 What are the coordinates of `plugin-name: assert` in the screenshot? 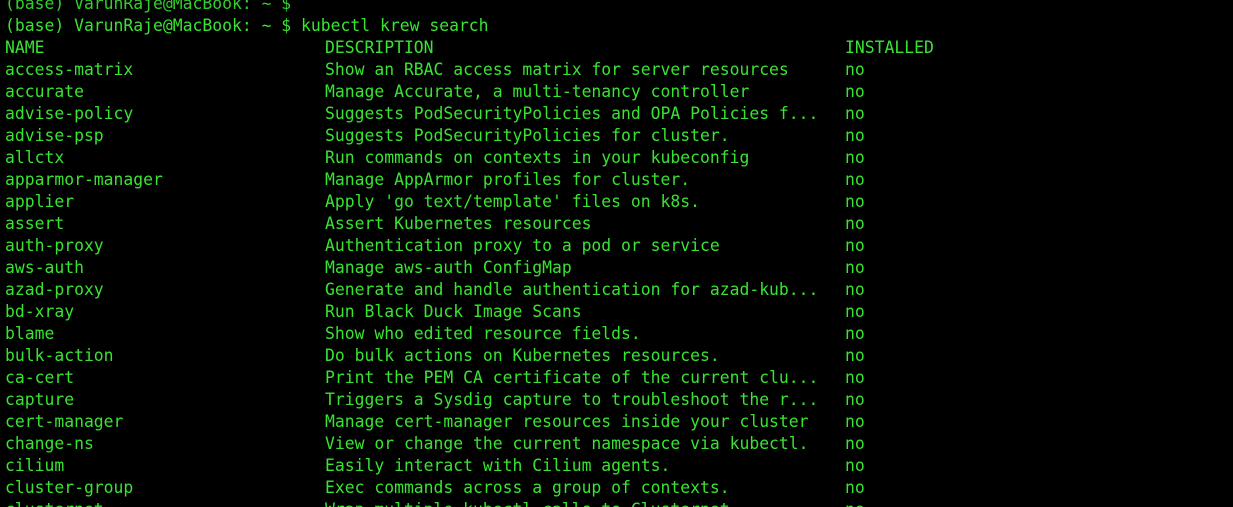 It's located at (35, 223).